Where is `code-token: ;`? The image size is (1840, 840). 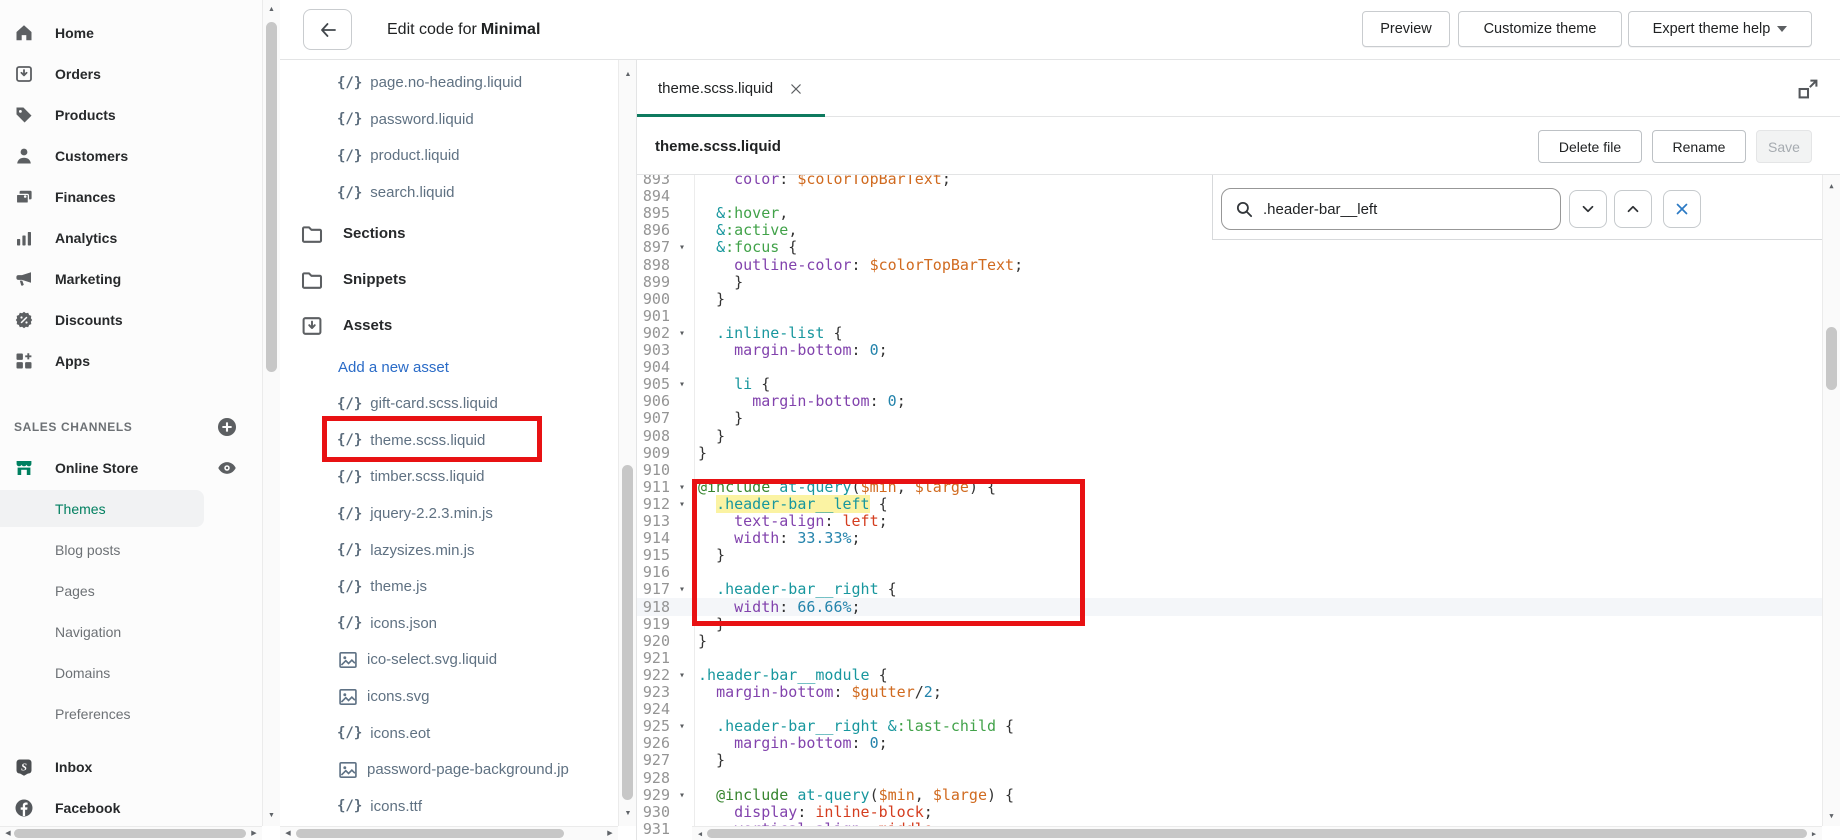 code-token: ; is located at coordinates (856, 538).